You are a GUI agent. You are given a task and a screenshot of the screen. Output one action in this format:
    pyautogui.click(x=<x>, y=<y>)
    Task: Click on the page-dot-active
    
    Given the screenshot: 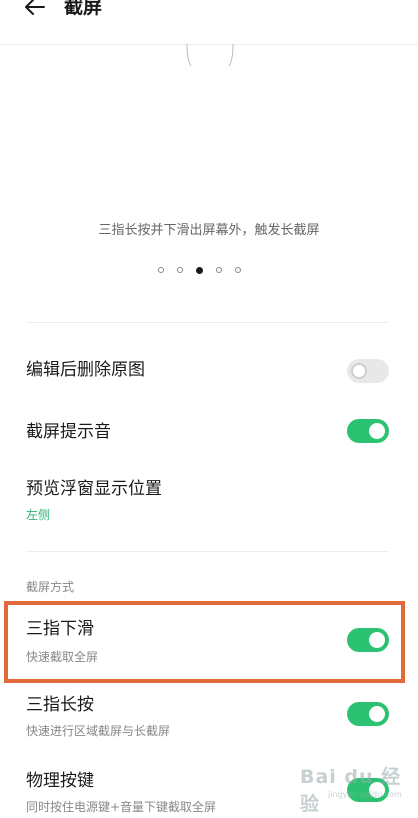 What is the action you would take?
    pyautogui.click(x=199, y=270)
    